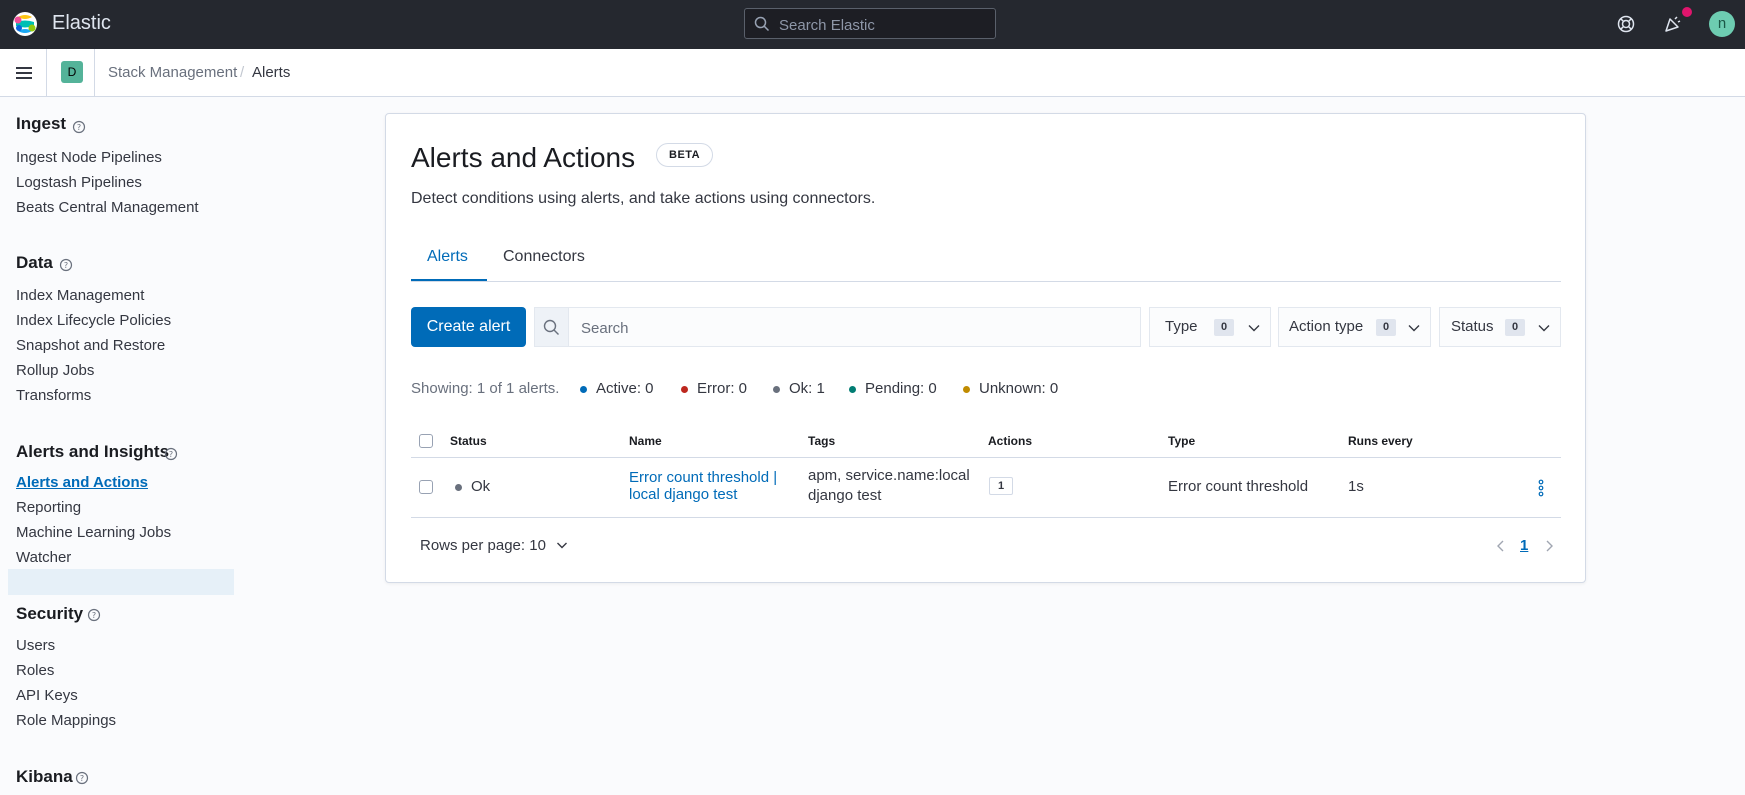 This screenshot has height=795, width=1745. Describe the element at coordinates (889, 486) in the screenshot. I see `row-tags: apm, service.name:local django test` at that location.